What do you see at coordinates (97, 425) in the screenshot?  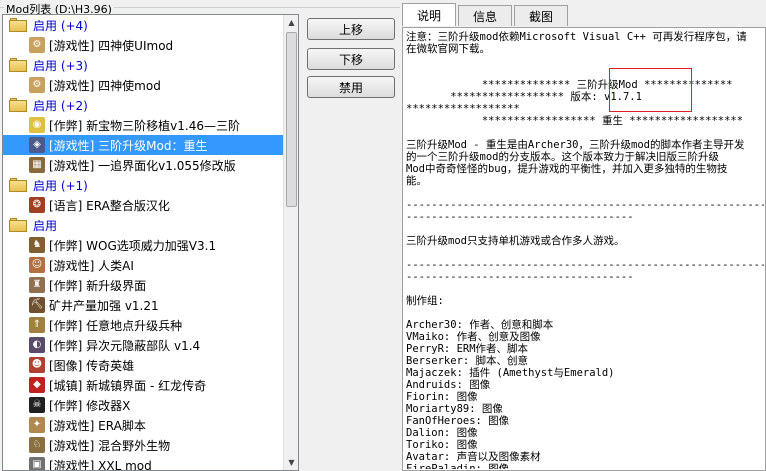 I see `mod-item-label: [游戏性] ERA脚本` at bounding box center [97, 425].